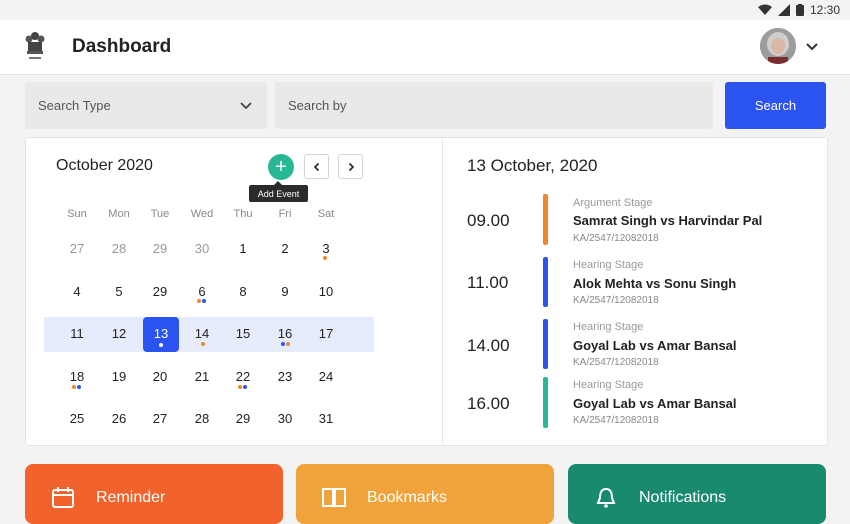  What do you see at coordinates (334, 497) in the screenshot?
I see `book-icon` at bounding box center [334, 497].